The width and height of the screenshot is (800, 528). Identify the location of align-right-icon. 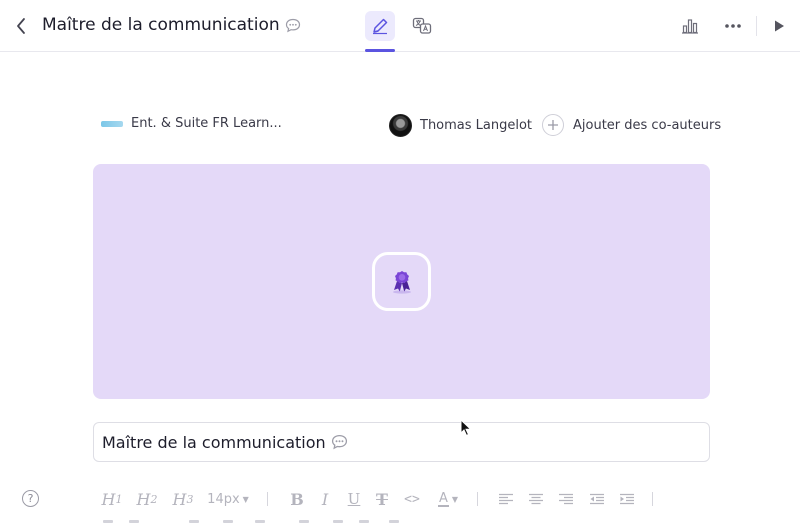
(566, 498).